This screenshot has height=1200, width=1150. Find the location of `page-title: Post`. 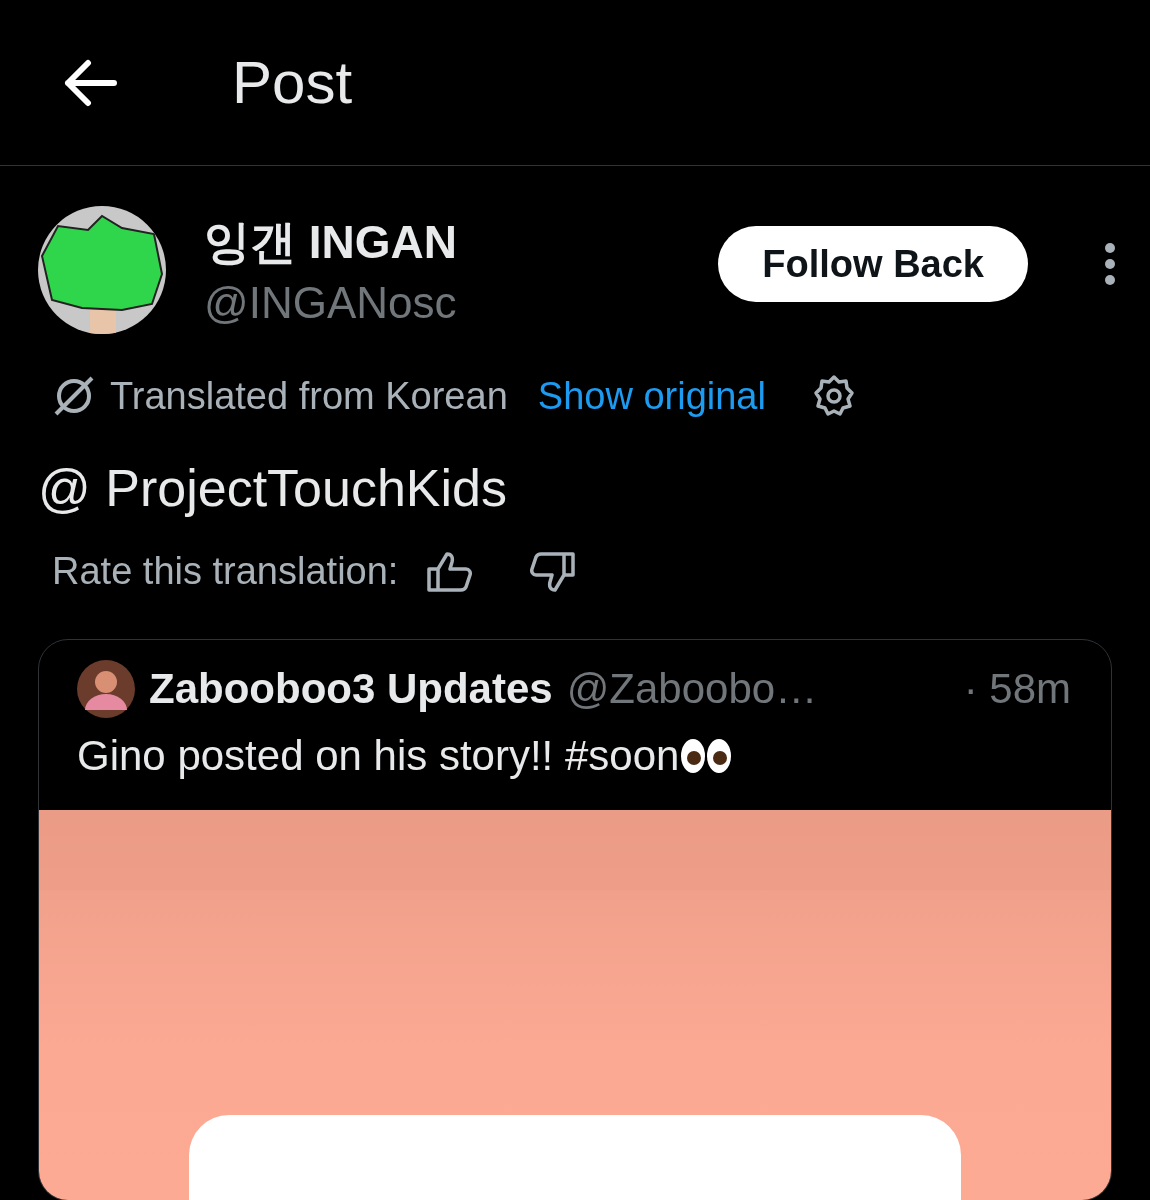

page-title: Post is located at coordinates (292, 82).